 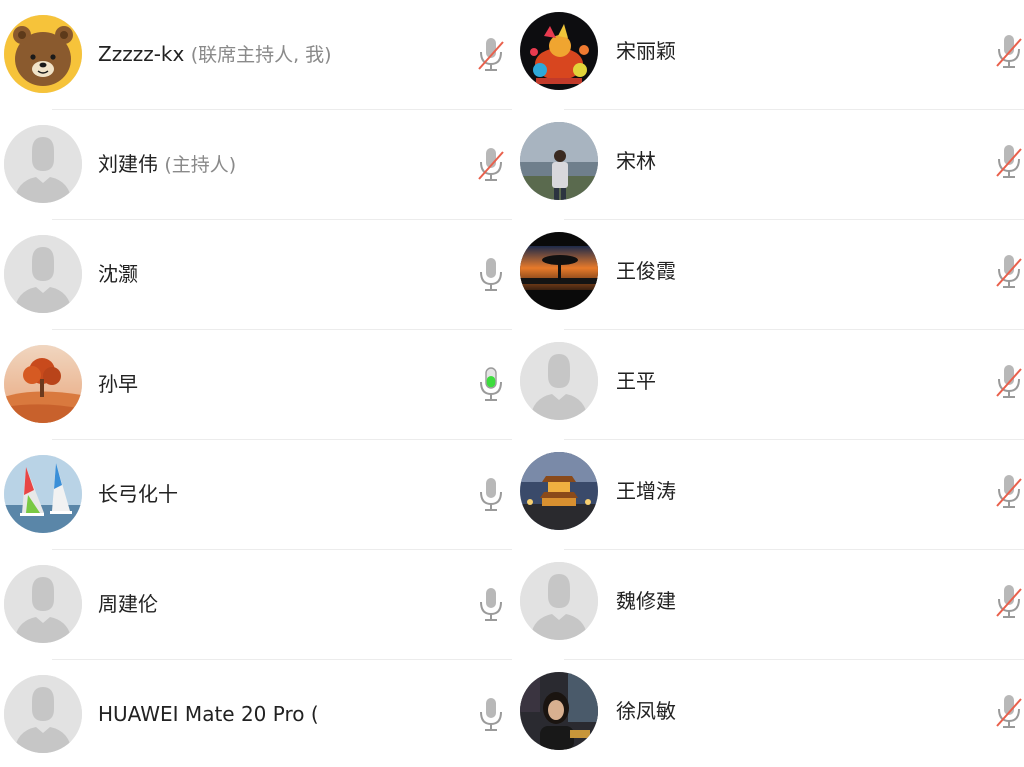 I want to click on participant-row: 宋林, so click(x=770, y=165).